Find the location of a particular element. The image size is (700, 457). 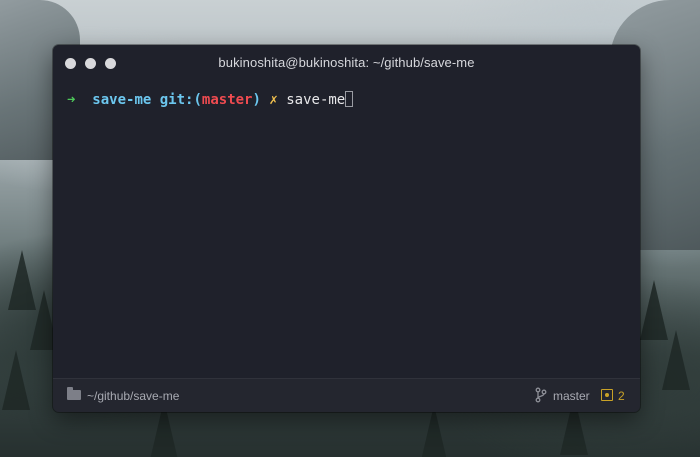

git-branch-label: master is located at coordinates (571, 396).